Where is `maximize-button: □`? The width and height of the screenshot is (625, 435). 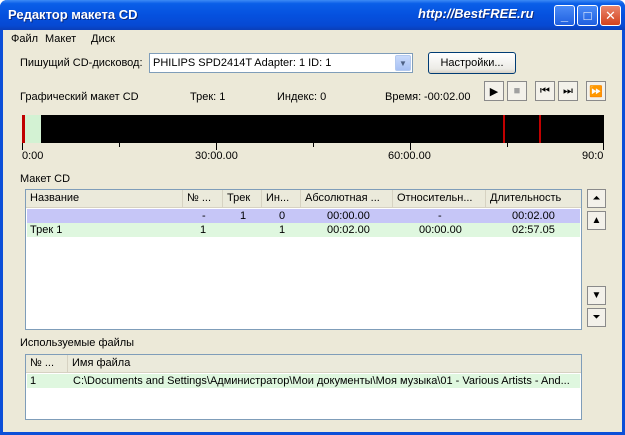
maximize-button: □ is located at coordinates (587, 15).